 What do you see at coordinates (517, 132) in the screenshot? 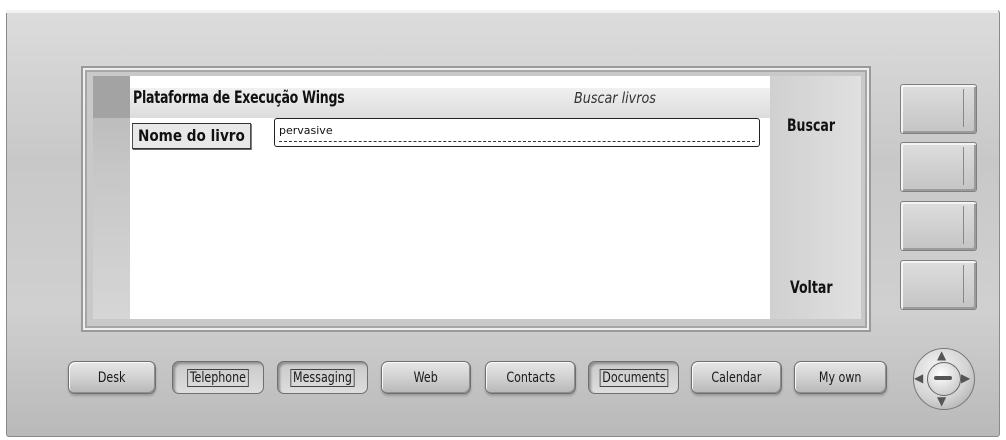
I see `book-name-input: pervasive` at bounding box center [517, 132].